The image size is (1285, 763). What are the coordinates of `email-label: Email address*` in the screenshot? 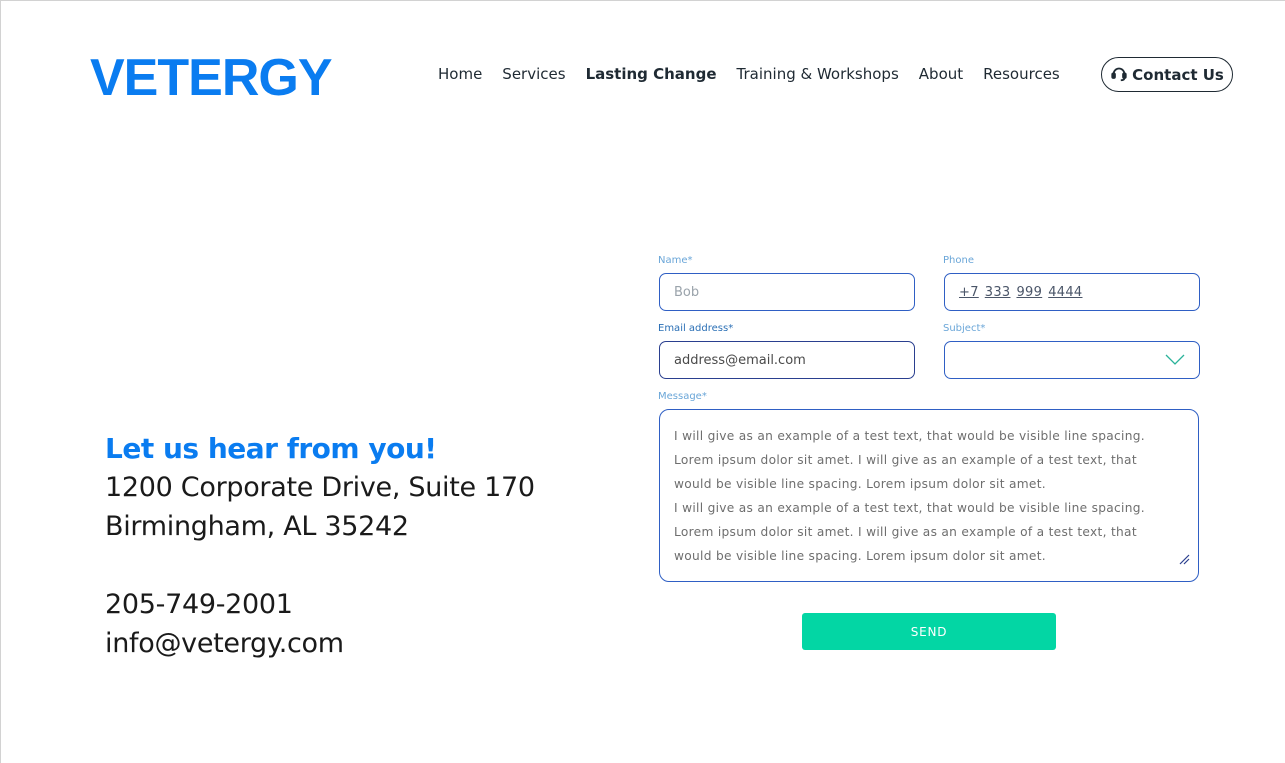 It's located at (696, 328).